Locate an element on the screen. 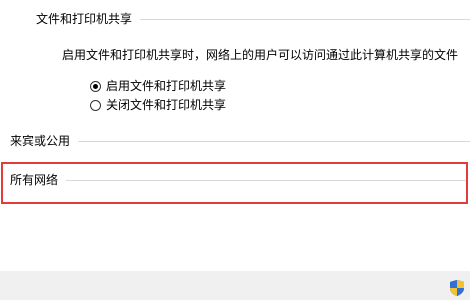  section-title: 文件和打印机共享 is located at coordinates (84, 19).